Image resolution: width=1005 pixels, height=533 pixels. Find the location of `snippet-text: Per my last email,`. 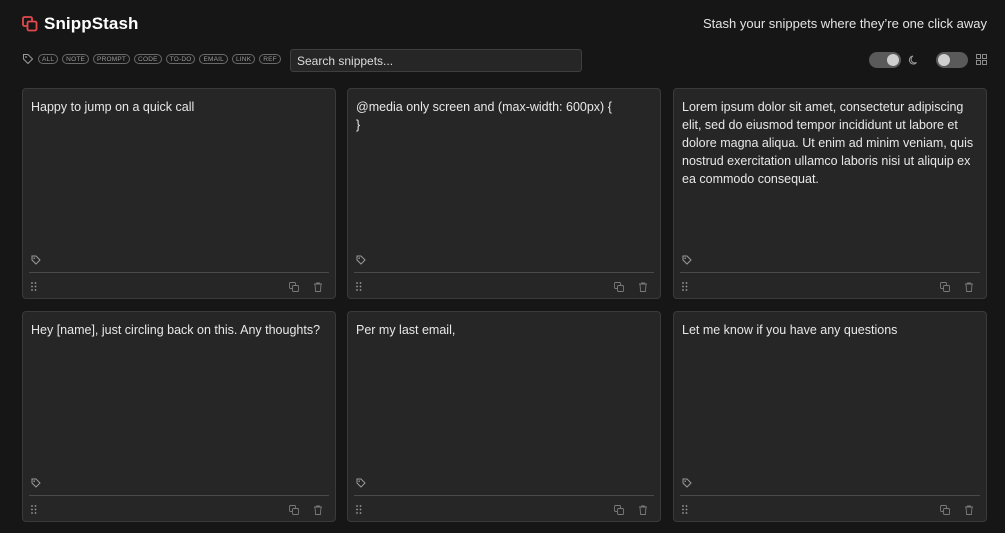

snippet-text: Per my last email, is located at coordinates (505, 330).